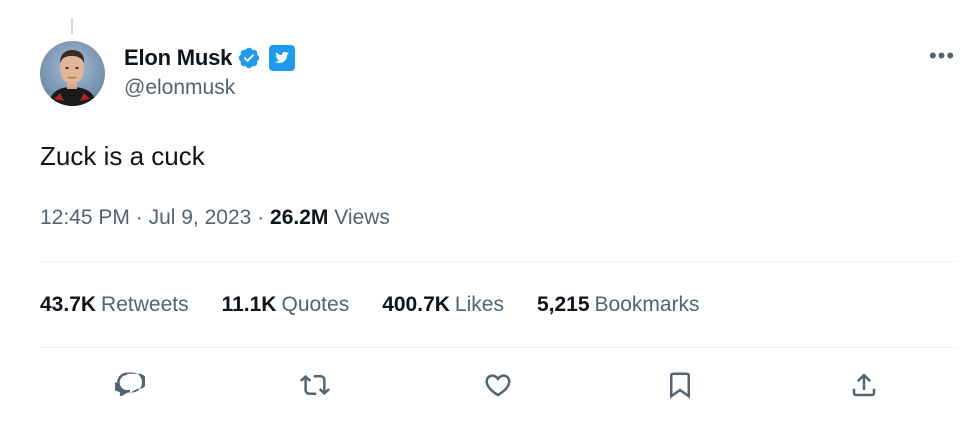 The height and width of the screenshot is (438, 980). I want to click on bookmark-button, so click(680, 385).